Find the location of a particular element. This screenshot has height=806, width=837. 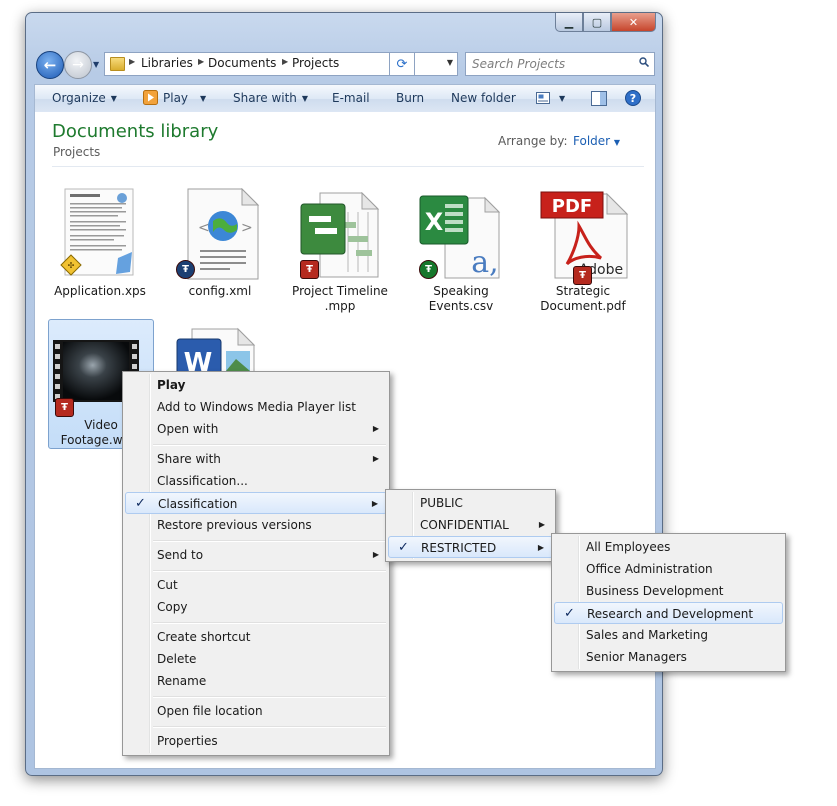

menu-item-delete: Delete is located at coordinates (256, 659).